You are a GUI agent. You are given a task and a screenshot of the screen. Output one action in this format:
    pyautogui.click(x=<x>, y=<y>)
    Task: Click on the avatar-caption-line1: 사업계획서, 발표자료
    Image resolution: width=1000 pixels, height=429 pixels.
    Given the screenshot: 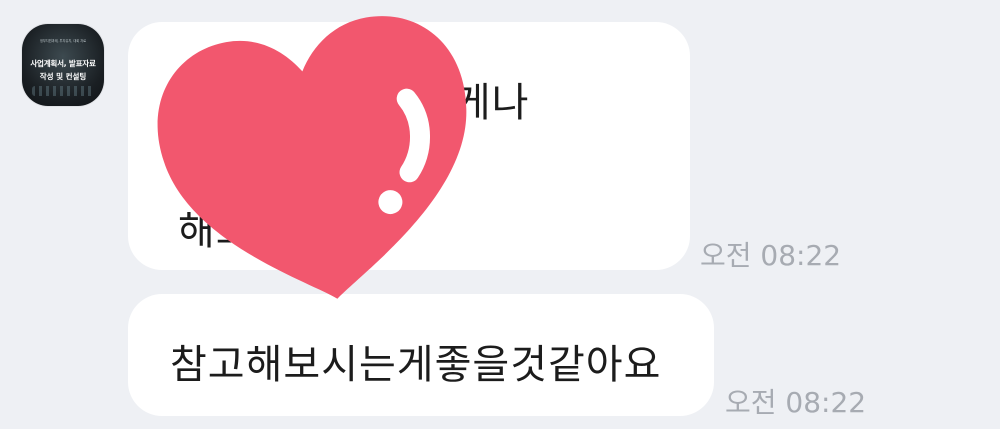 What is the action you would take?
    pyautogui.click(x=63, y=63)
    